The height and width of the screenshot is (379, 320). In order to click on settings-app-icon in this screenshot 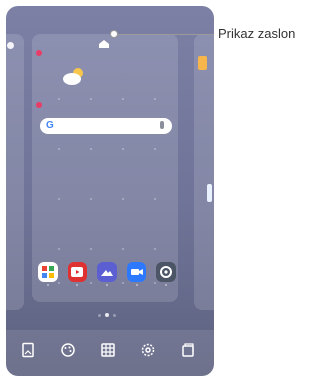, I will do `click(166, 274)`.